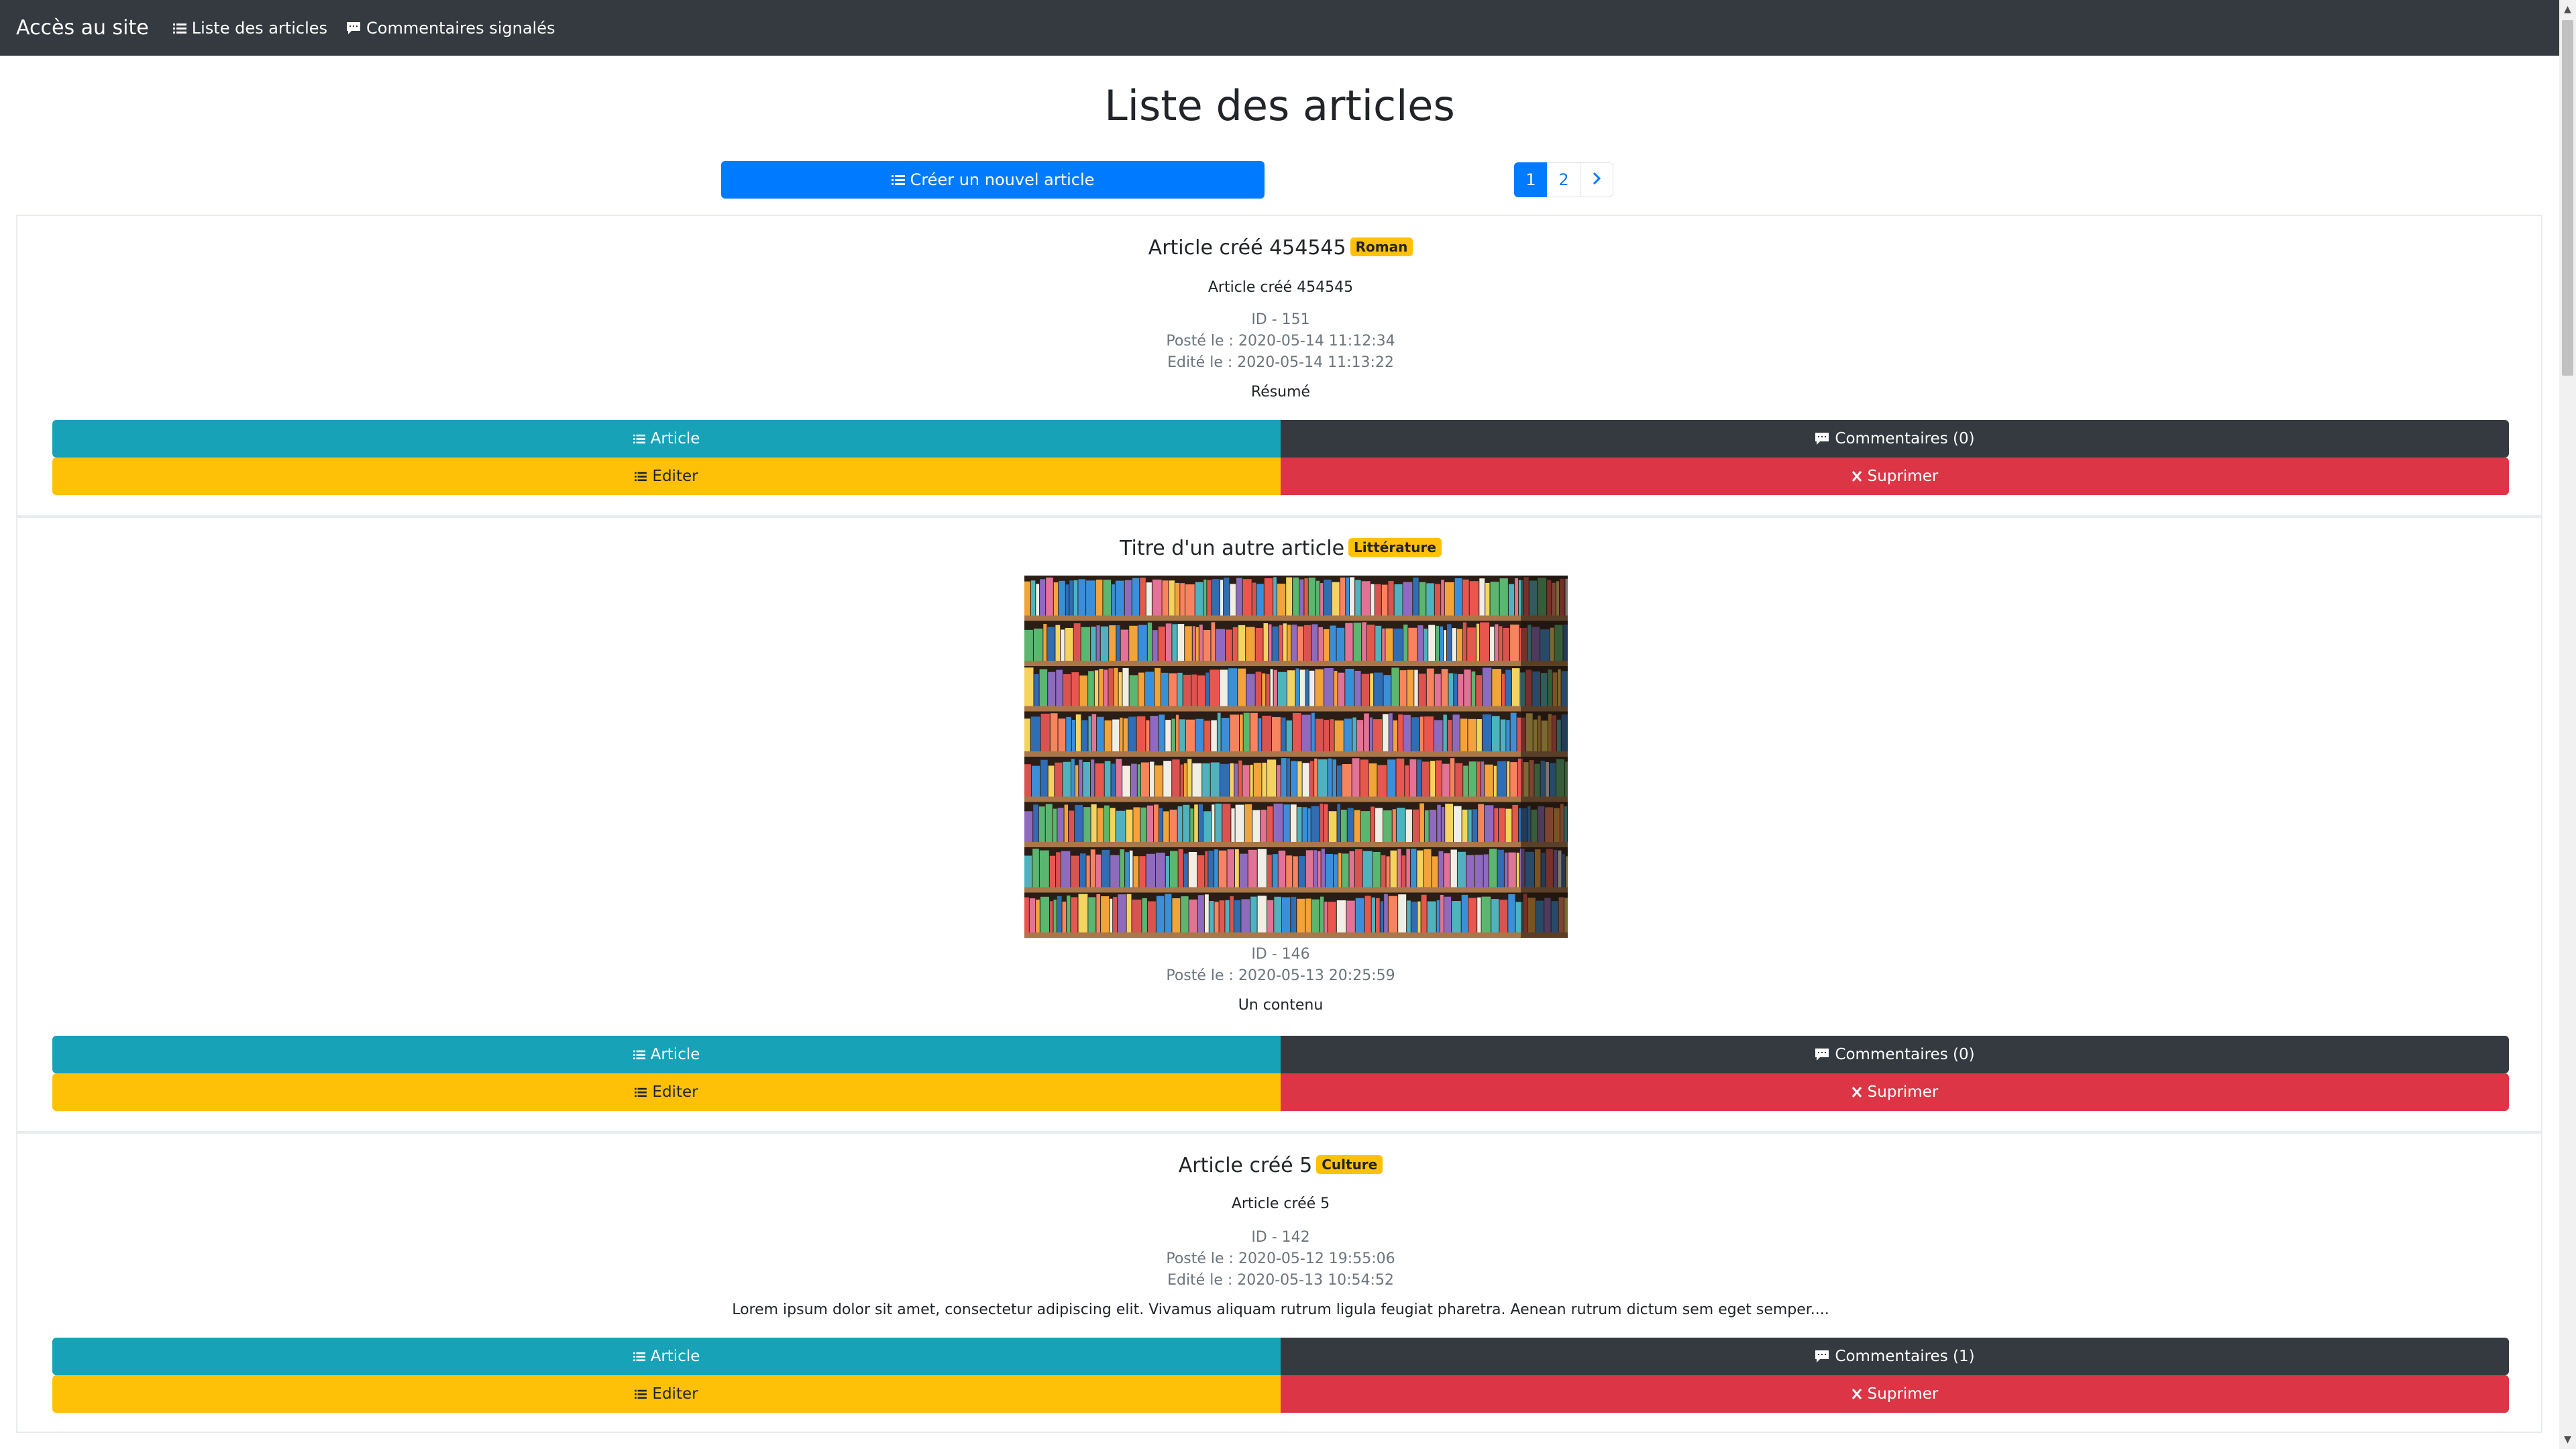 Image resolution: width=2576 pixels, height=1449 pixels. I want to click on nav-link-articles: Liste des articles, so click(249, 28).